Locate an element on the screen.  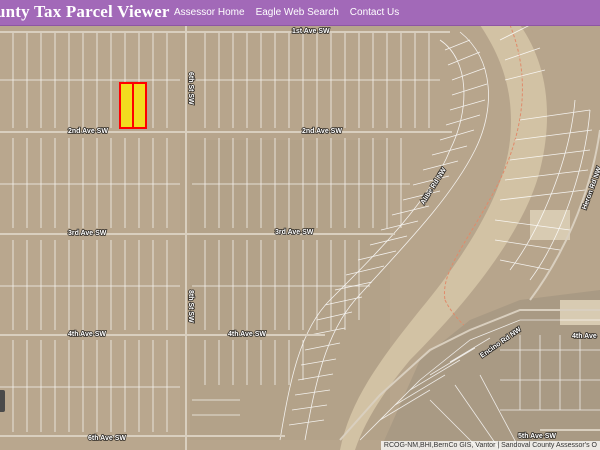
street-label-6th-ave: 6th Ave SW is located at coordinates (107, 438).